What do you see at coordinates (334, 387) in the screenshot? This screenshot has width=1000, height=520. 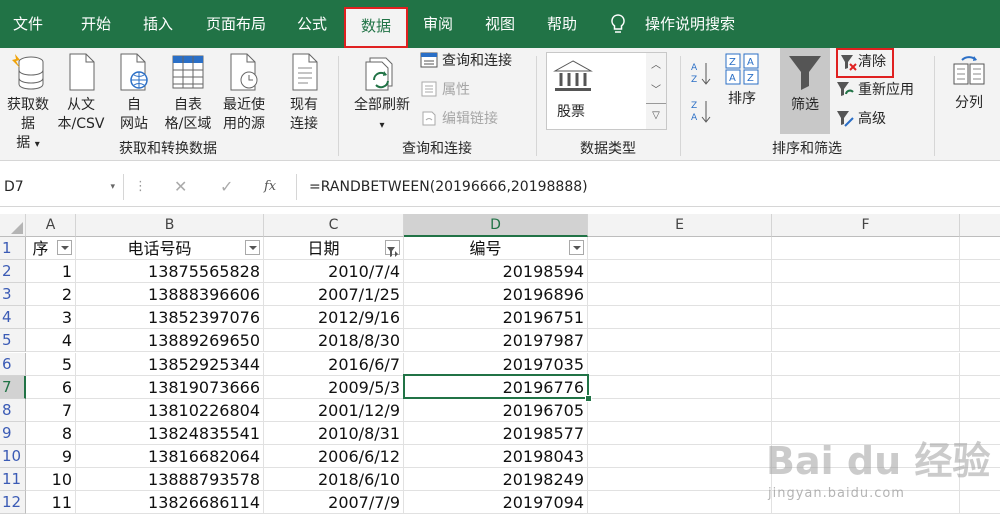 I see `cell: 2009/5/3` at bounding box center [334, 387].